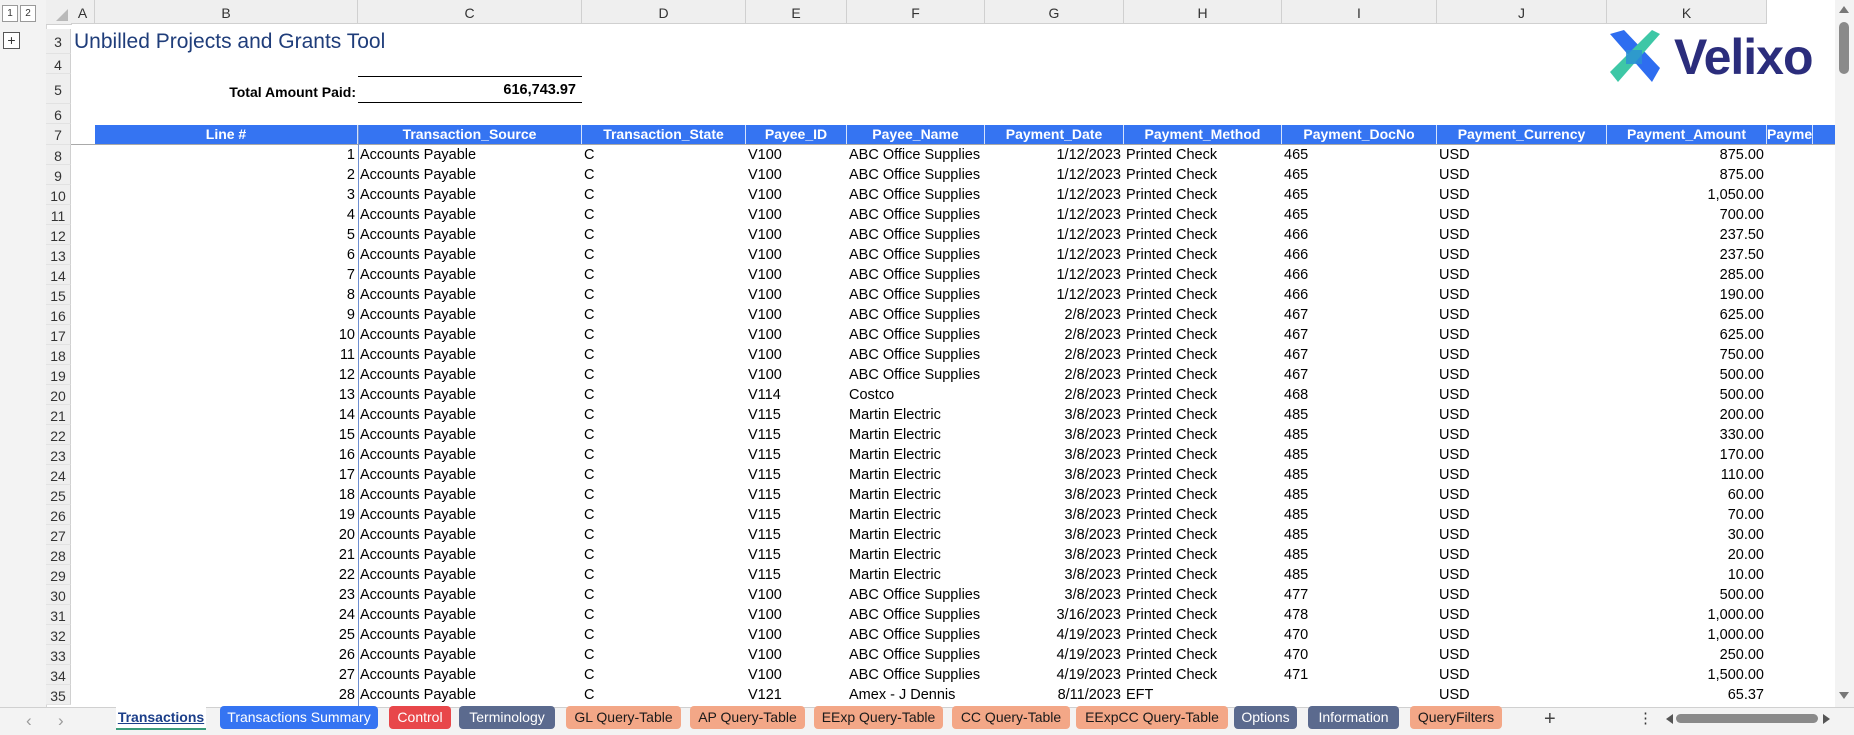 This screenshot has height=735, width=1854. Describe the element at coordinates (1054, 12) in the screenshot. I see `column-header-g: G` at that location.